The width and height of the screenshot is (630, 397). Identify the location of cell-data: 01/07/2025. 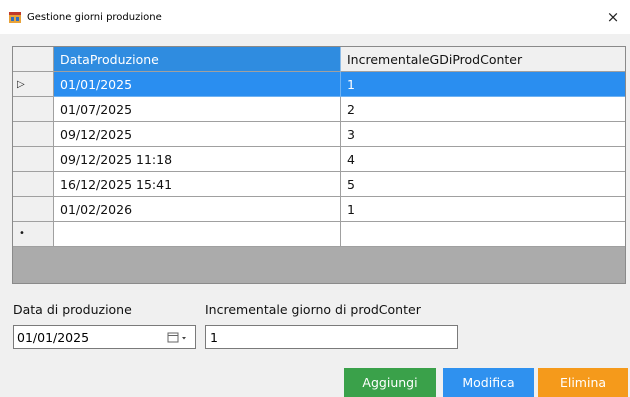
(197, 109).